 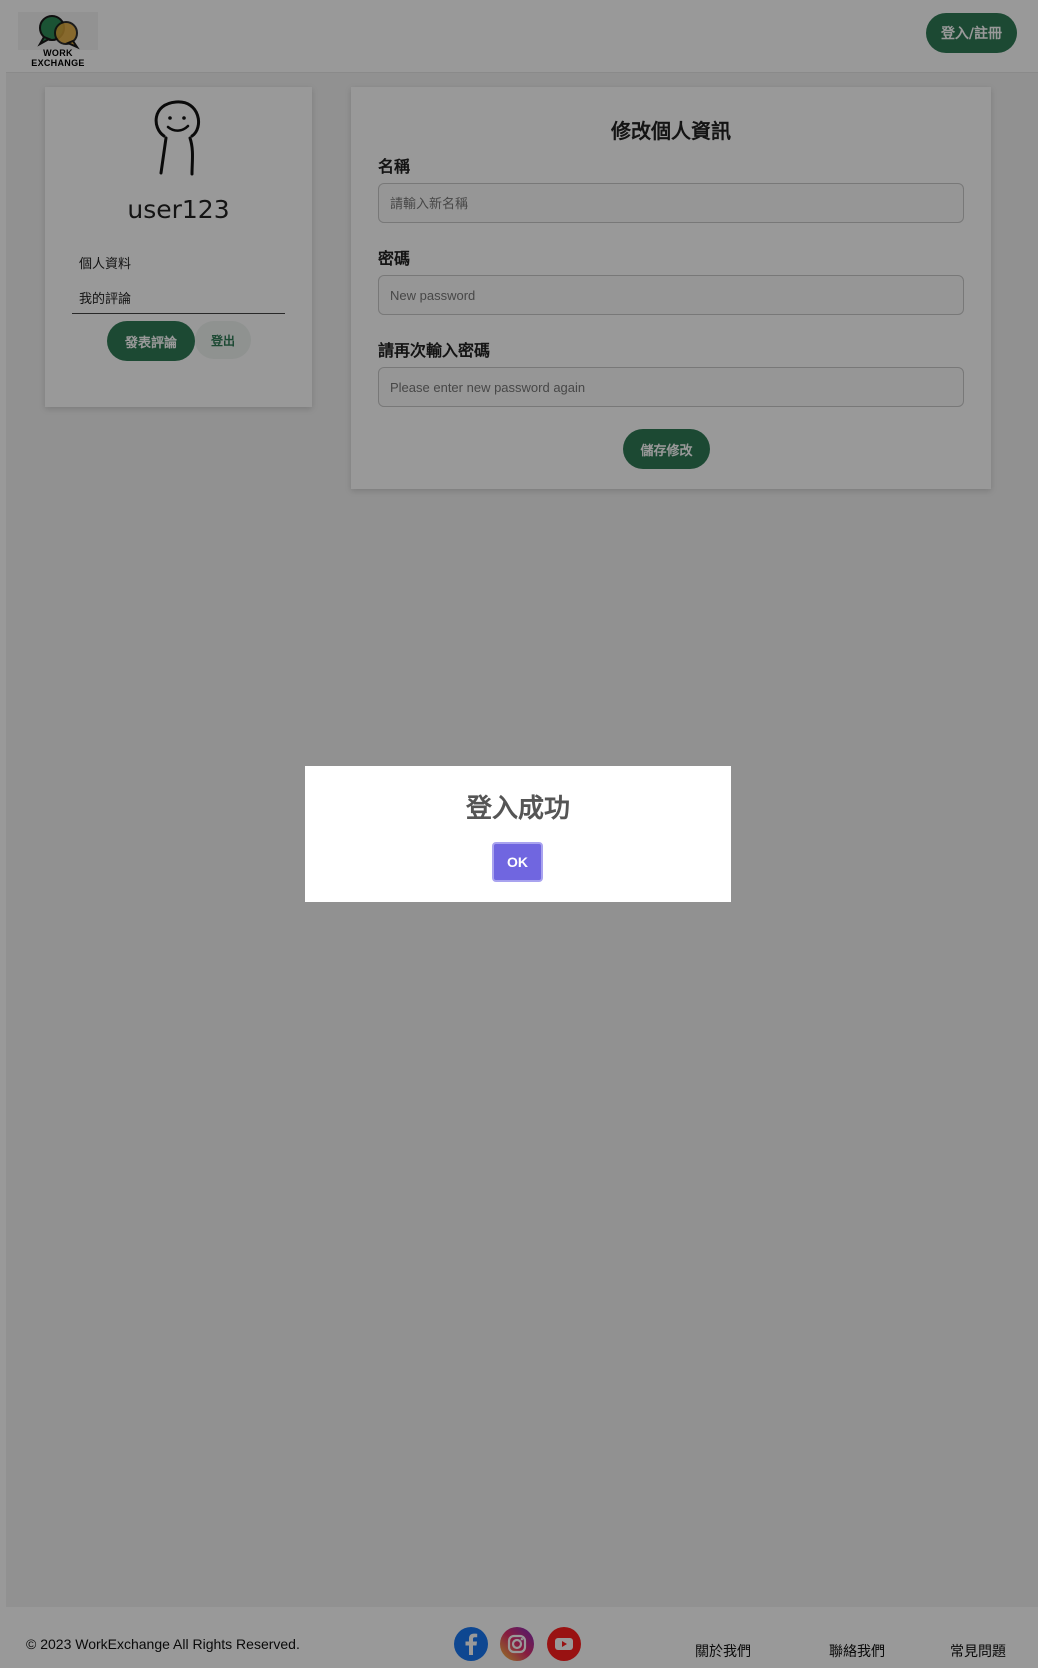 I want to click on login-success-dialog: 登入成功 OK, so click(x=518, y=834).